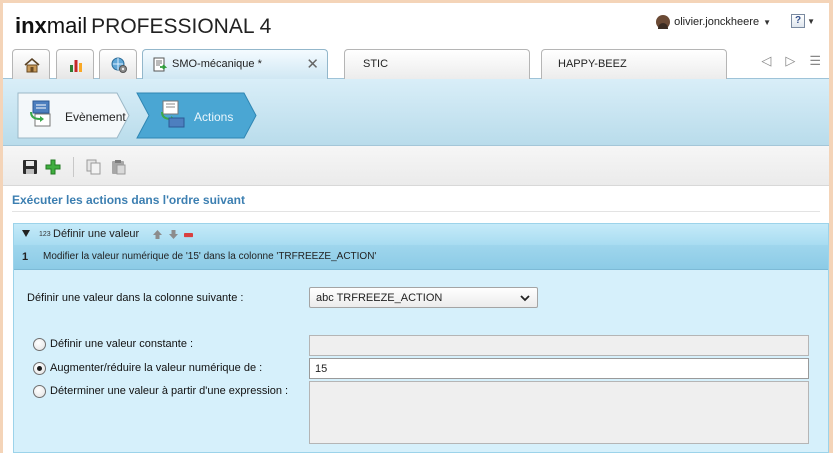 This screenshot has height=453, width=833. Describe the element at coordinates (173, 234) in the screenshot. I see `move-down-icon` at that location.